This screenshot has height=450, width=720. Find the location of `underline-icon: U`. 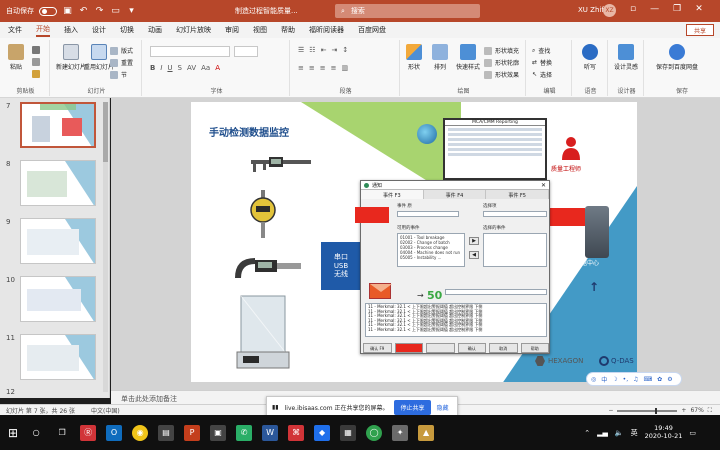

underline-icon: U is located at coordinates (169, 68).